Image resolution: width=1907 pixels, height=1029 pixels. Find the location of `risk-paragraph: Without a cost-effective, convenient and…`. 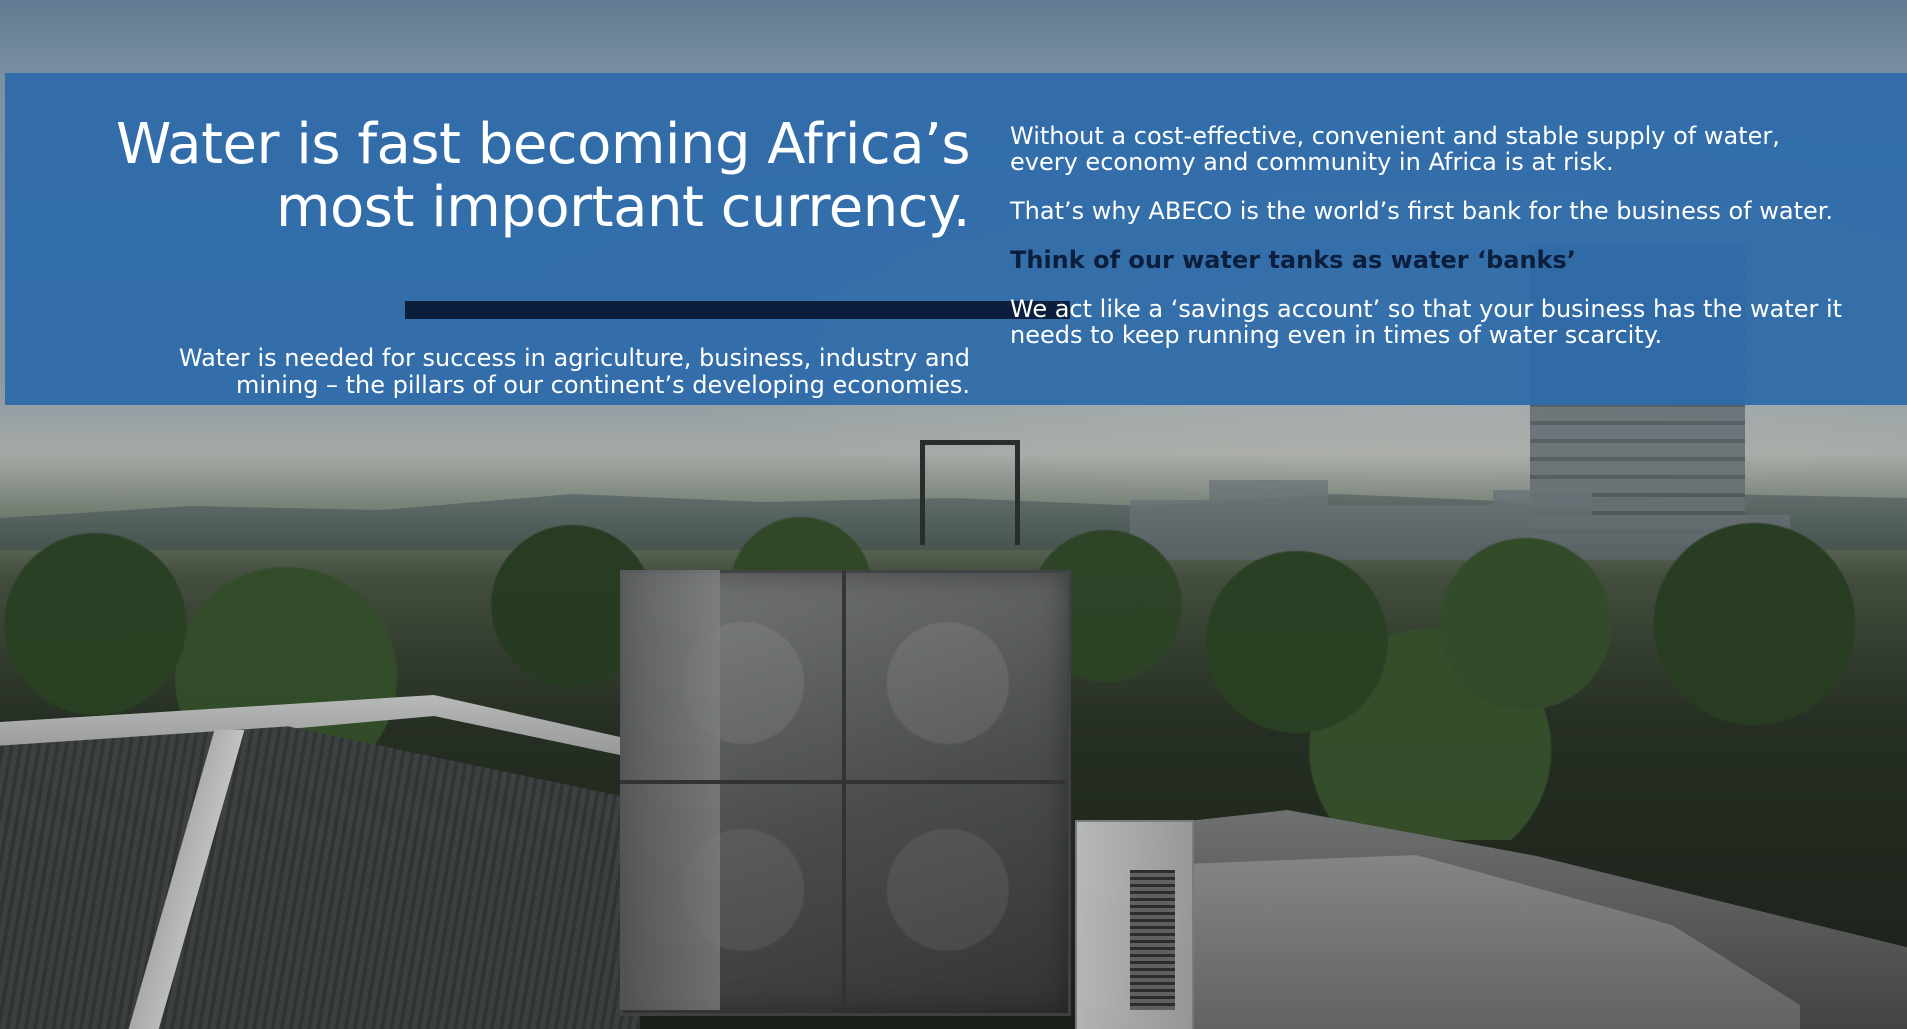

risk-paragraph: Without a cost-effective, convenient and… is located at coordinates (1450, 149).